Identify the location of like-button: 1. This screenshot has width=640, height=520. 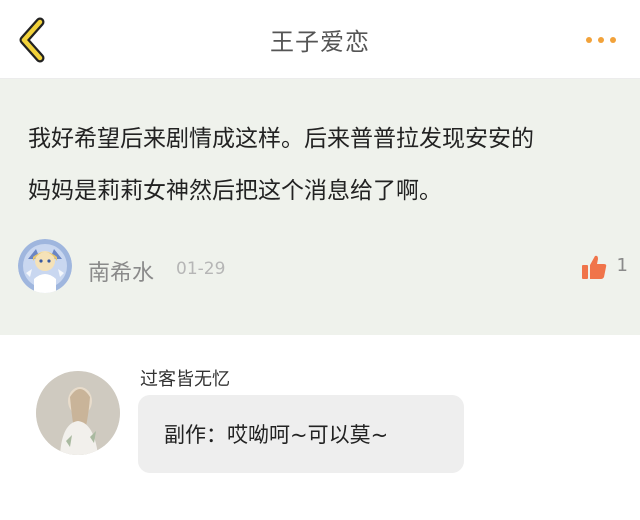
(598, 266).